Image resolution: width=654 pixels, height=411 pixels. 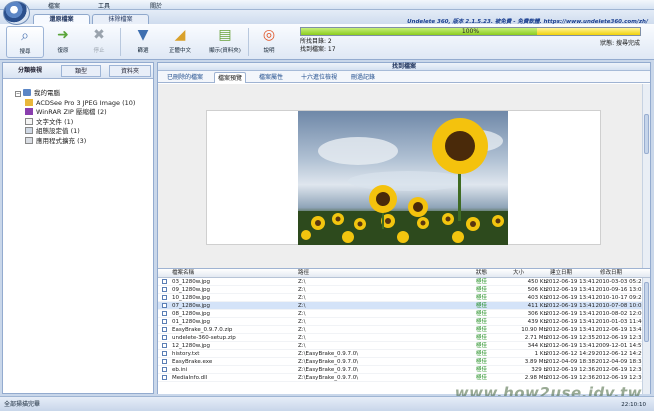 What do you see at coordinates (191, 314) in the screenshot?
I see `table-cell: 08_1280w.jpg` at bounding box center [191, 314].